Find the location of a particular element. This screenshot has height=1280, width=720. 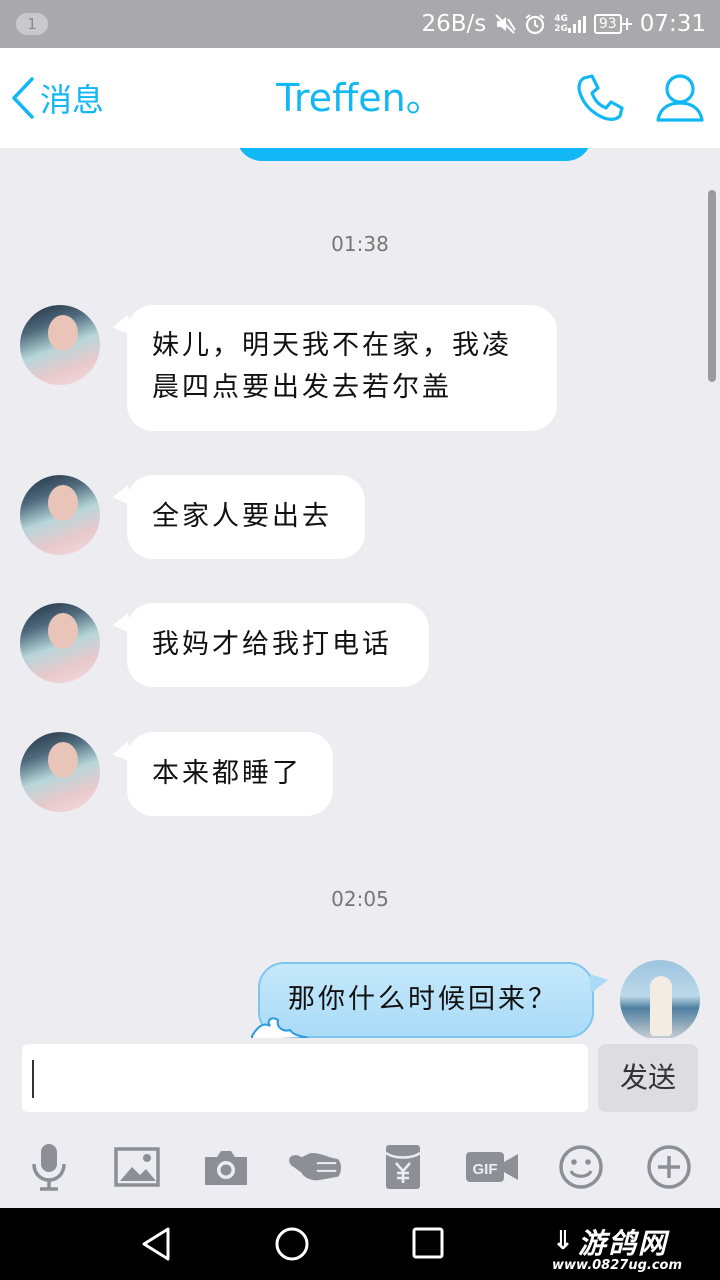

triangle-back-icon is located at coordinates (156, 1244).